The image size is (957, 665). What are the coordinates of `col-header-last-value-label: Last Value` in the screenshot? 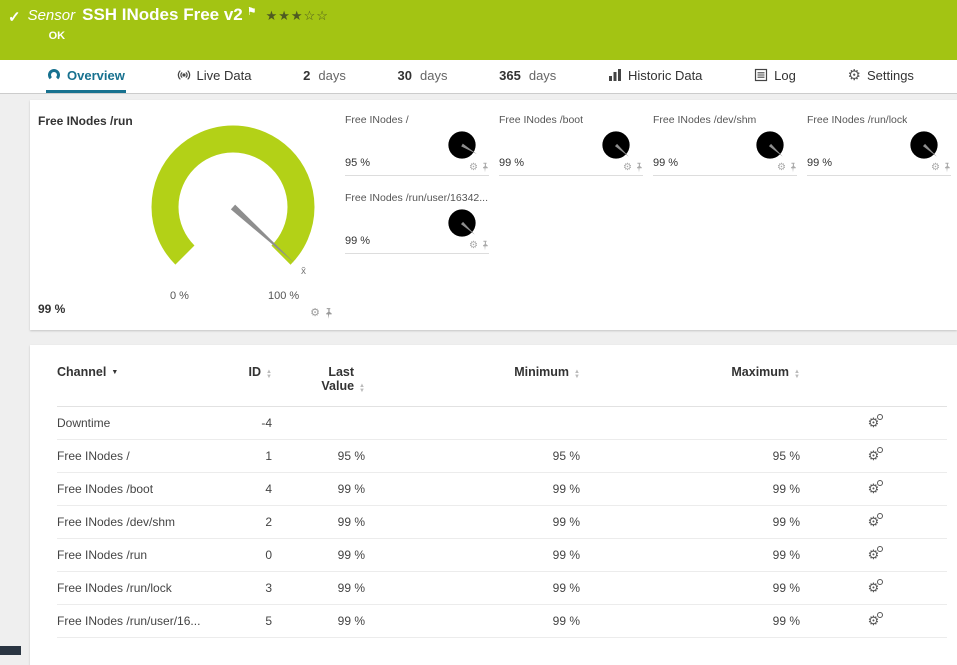 It's located at (338, 379).